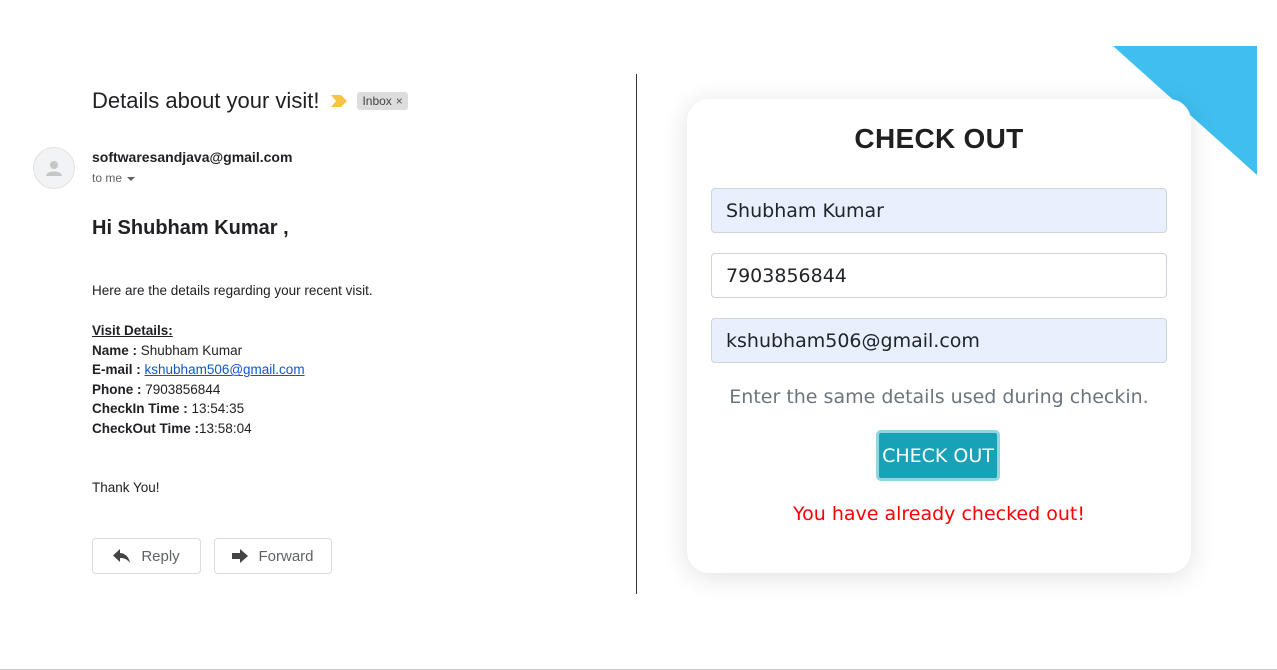  I want to click on pane-divider, so click(636, 334).